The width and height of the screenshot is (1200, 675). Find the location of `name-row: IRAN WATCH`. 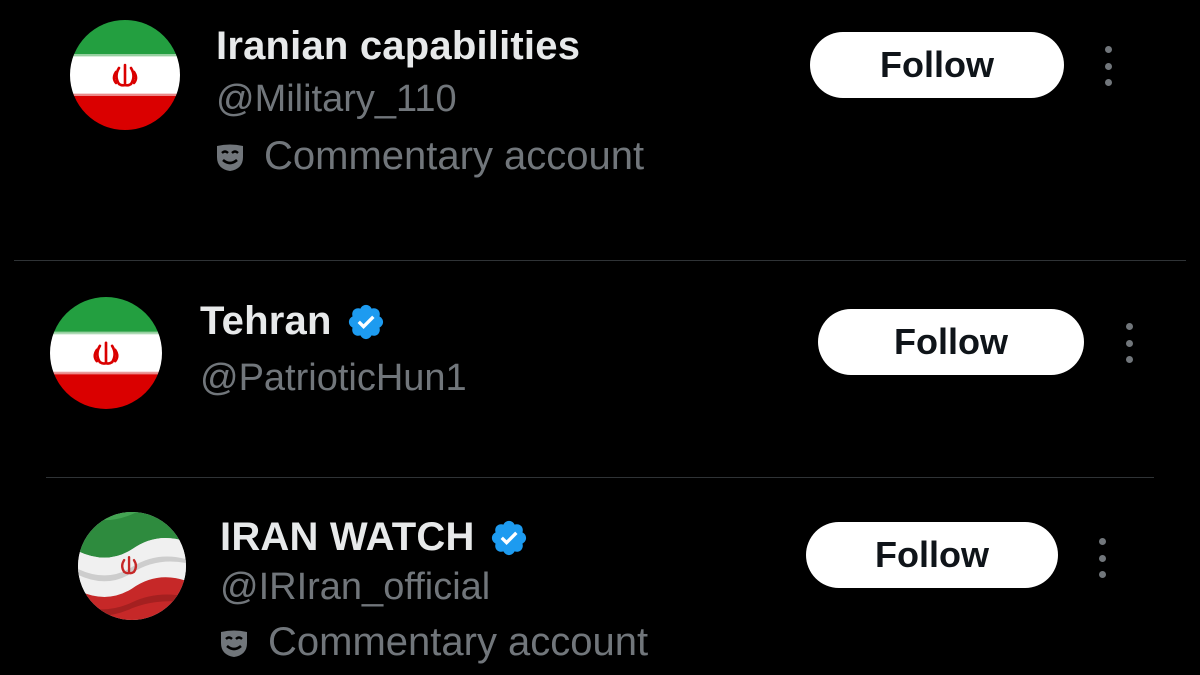

name-row: IRAN WATCH is located at coordinates (374, 537).